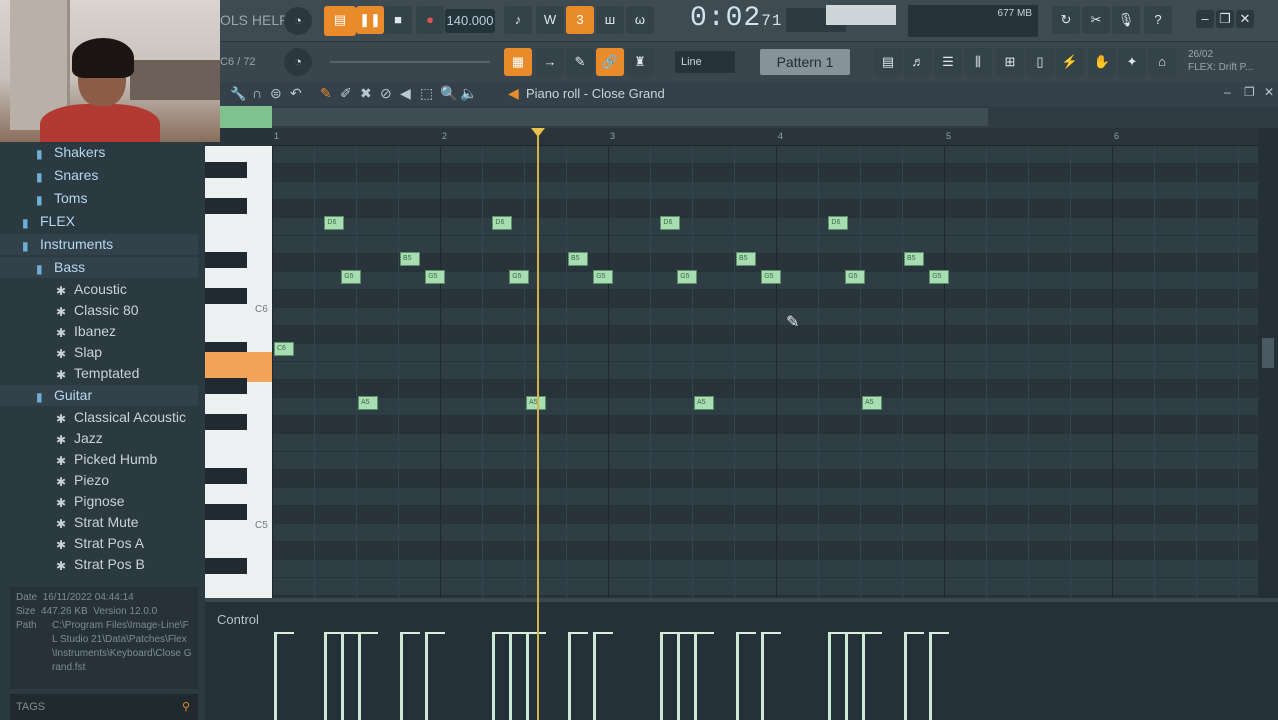 This screenshot has height=720, width=1278. What do you see at coordinates (1227, 92) in the screenshot?
I see `pr-minimize-icon: –` at bounding box center [1227, 92].